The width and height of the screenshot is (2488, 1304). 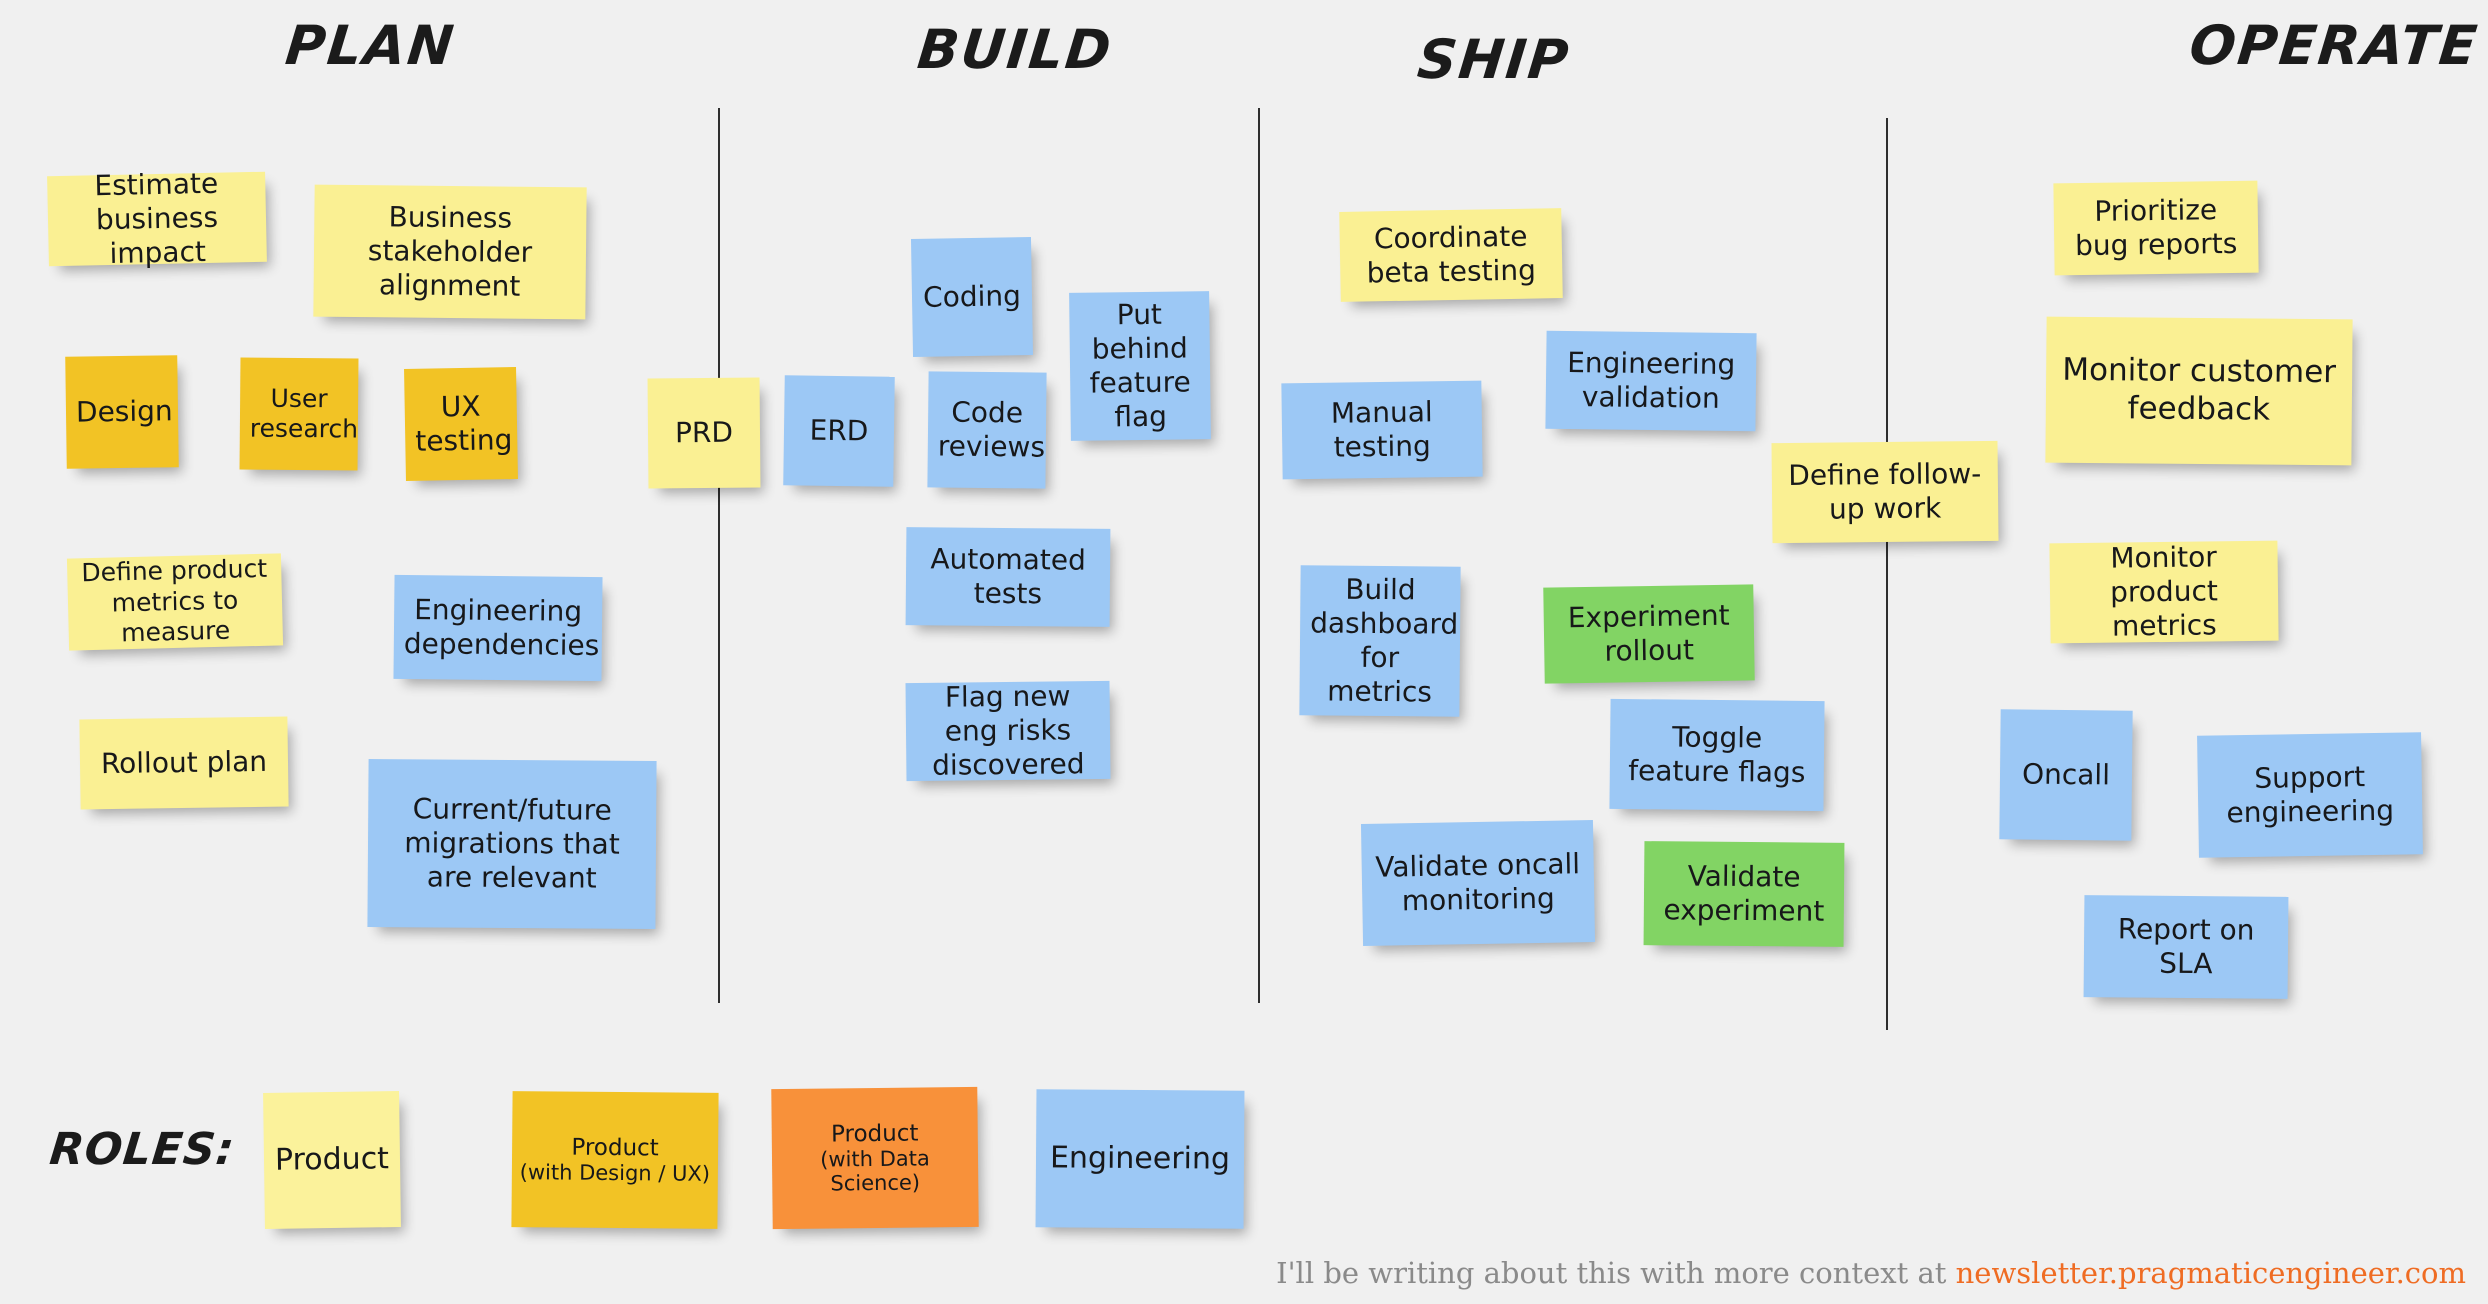 I want to click on sticky-note: Monitor customer feedback, so click(x=2199, y=391).